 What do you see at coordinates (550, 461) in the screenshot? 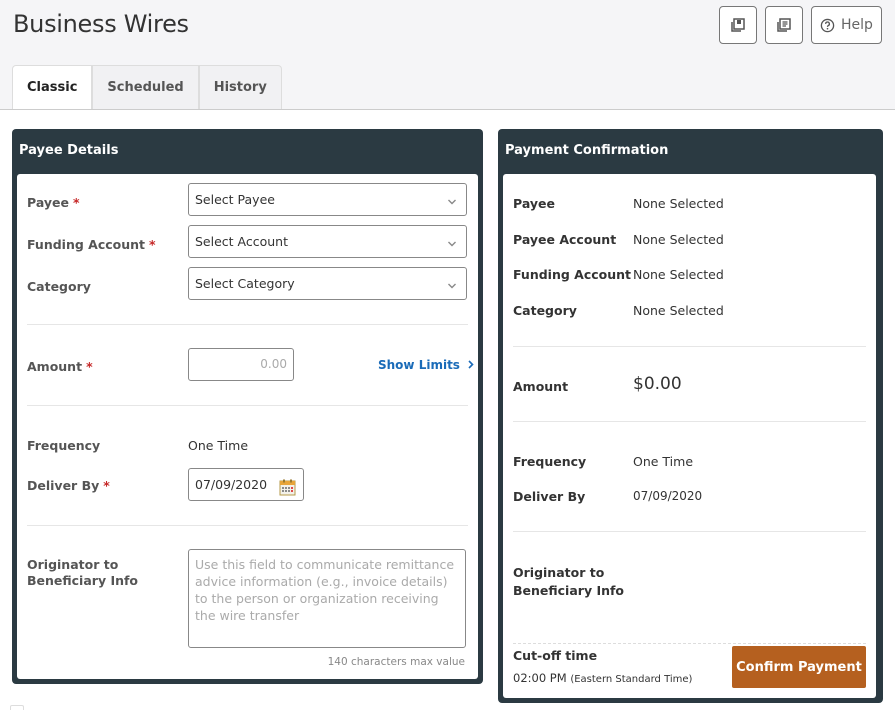
I see `confirm-frequency-label: Frequency` at bounding box center [550, 461].